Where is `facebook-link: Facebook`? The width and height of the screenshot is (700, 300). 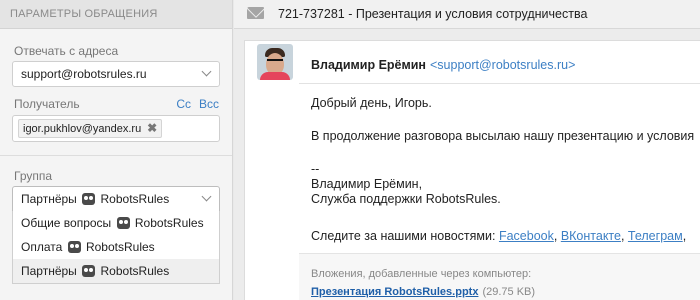 facebook-link: Facebook is located at coordinates (526, 236).